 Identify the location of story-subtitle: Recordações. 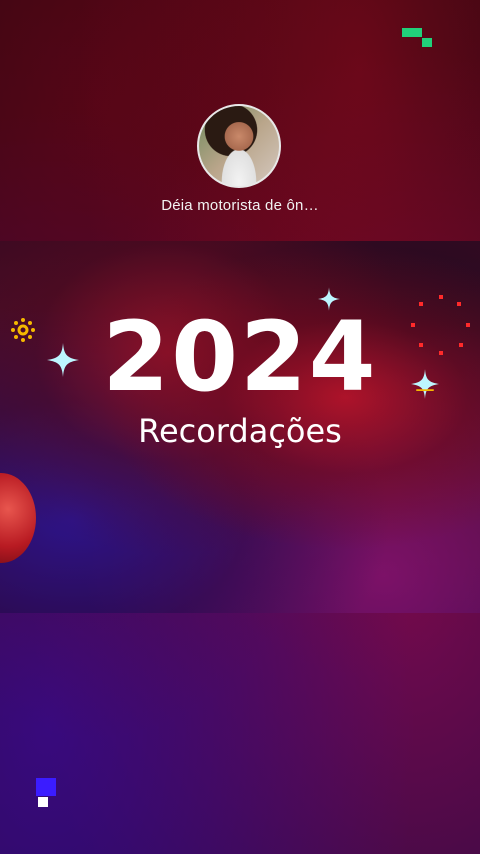
(240, 431).